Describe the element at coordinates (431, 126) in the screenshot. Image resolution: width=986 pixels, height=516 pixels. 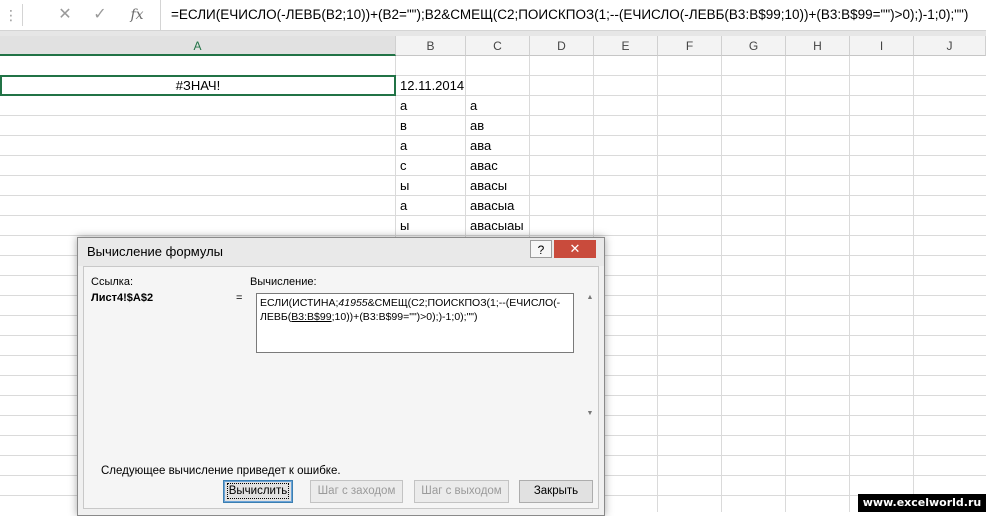
I see `cell-b4: в` at that location.